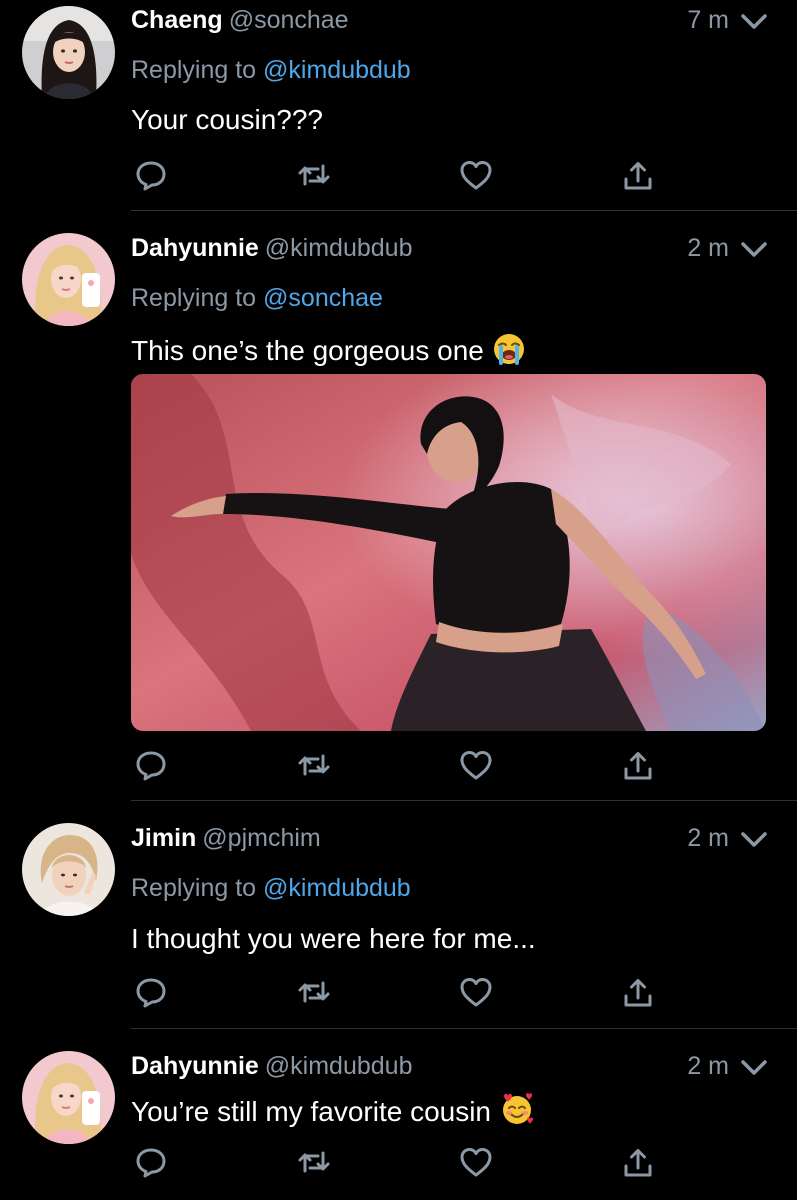 This screenshot has height=1200, width=797. I want to click on mention-link: @sonchae, so click(323, 298).